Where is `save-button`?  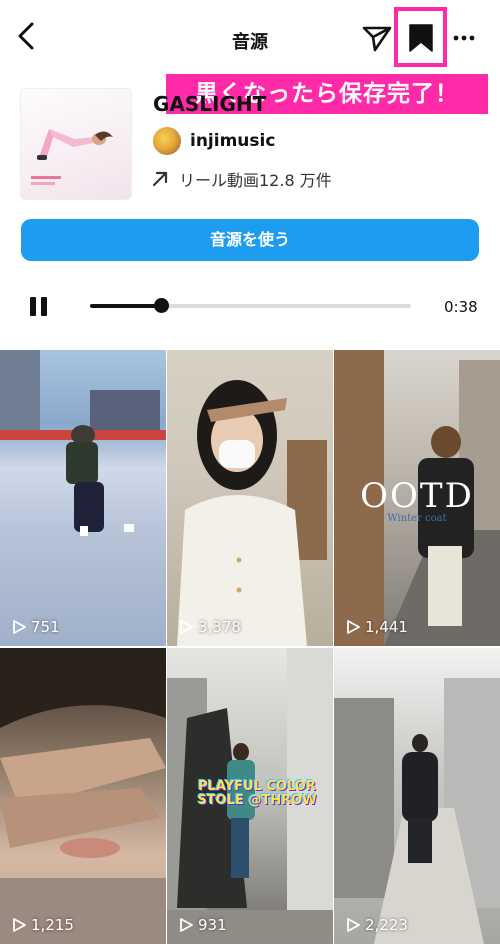 save-button is located at coordinates (420, 37).